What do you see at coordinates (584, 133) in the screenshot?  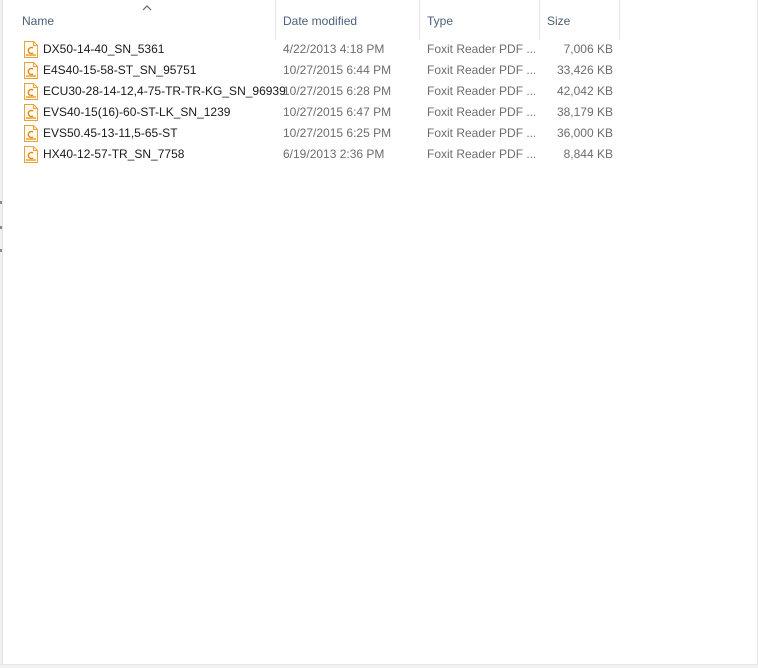 I see `file-size: 36,000 KB` at bounding box center [584, 133].